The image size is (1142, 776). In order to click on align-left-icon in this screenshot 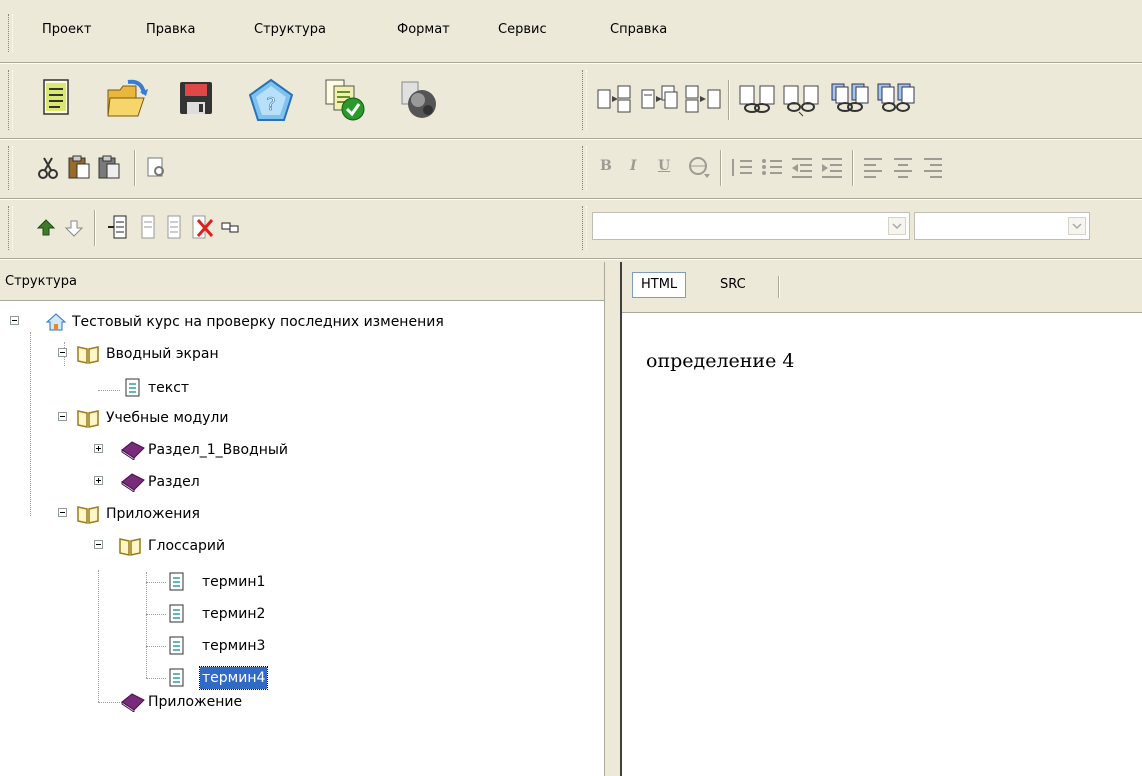, I will do `click(874, 168)`.